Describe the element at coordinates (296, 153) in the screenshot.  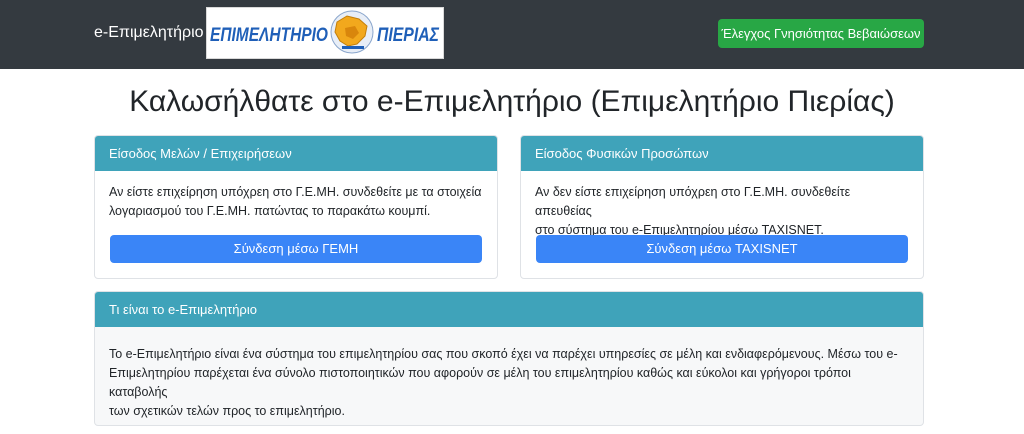
I see `members-card-header: Είσοδος Μελών / Επιχειρήσεων` at that location.